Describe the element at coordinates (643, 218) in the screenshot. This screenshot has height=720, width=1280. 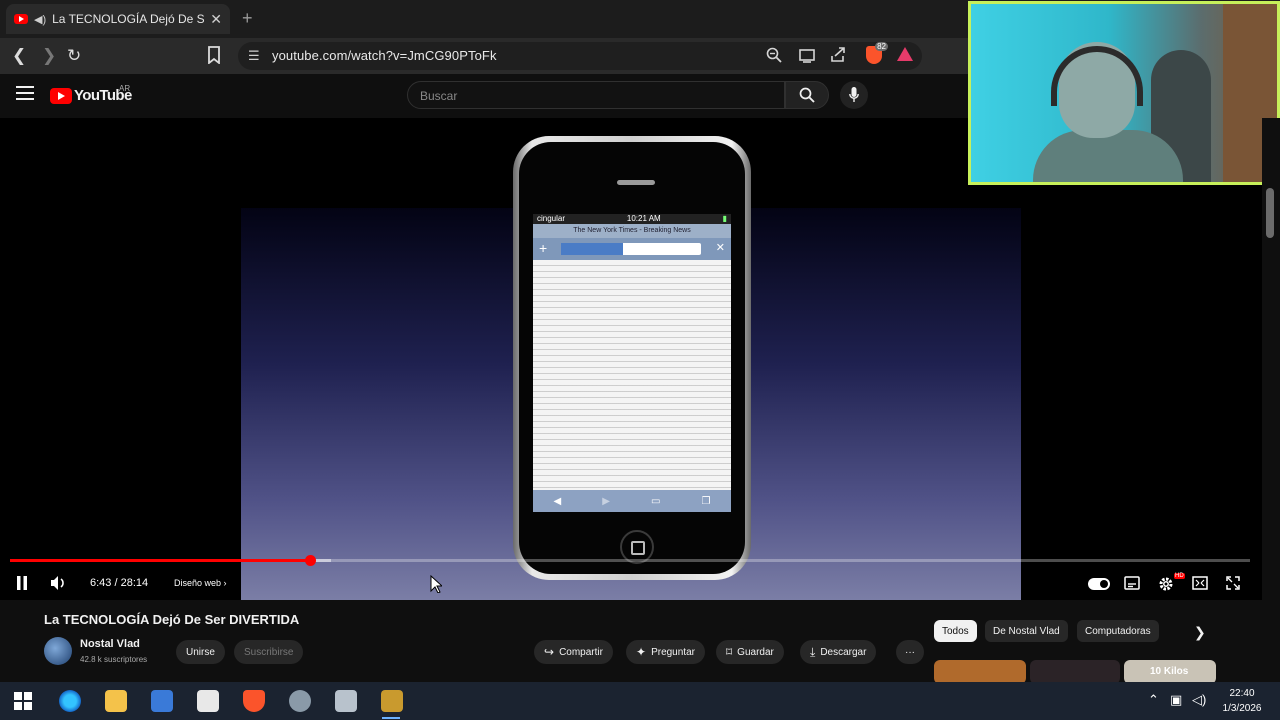
I see `phone-clock: 10:21 AM` at that location.